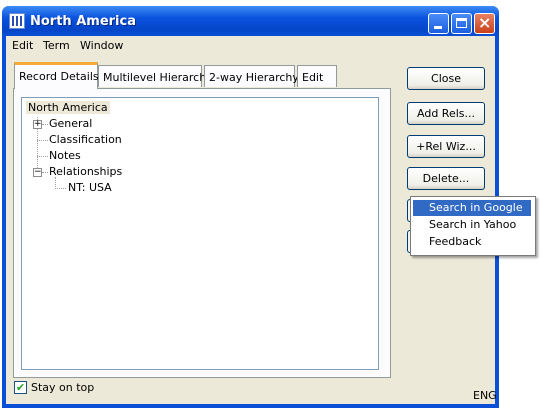  I want to click on close-icon: ×, so click(485, 22).